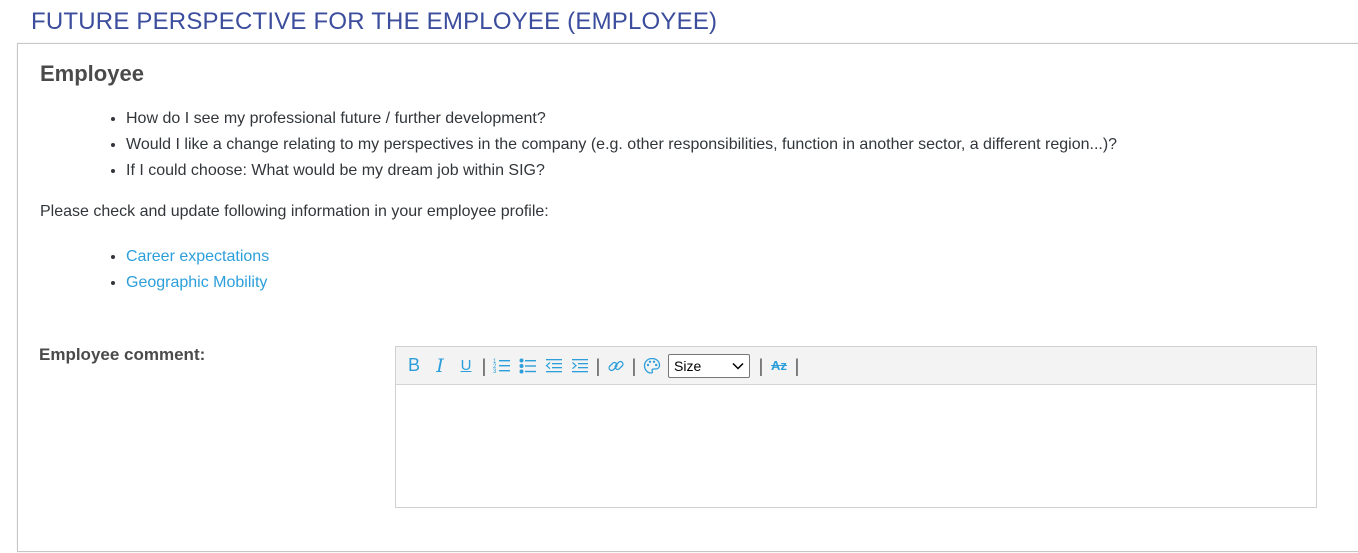 This screenshot has height=553, width=1358. I want to click on bullet-list-icon, so click(527, 365).